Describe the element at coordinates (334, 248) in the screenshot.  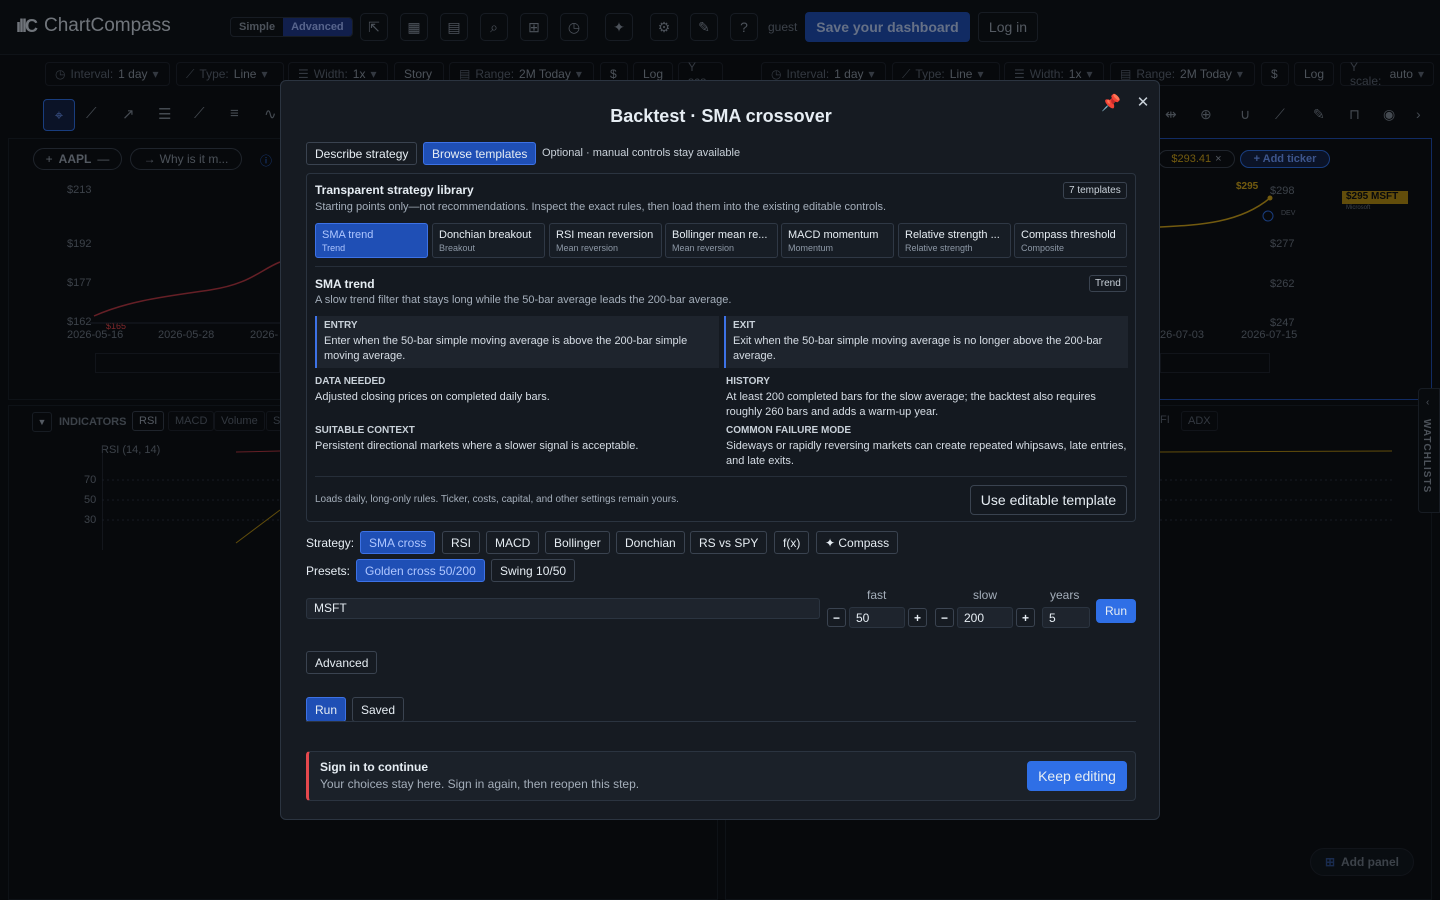
I see `template-category: Trend` at that location.